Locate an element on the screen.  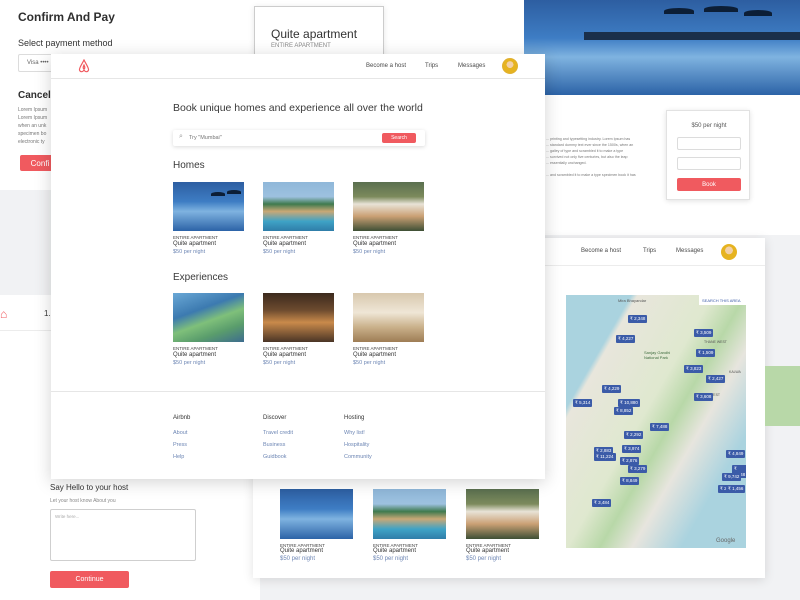
hero-pool-image is located at coordinates (662, 47).